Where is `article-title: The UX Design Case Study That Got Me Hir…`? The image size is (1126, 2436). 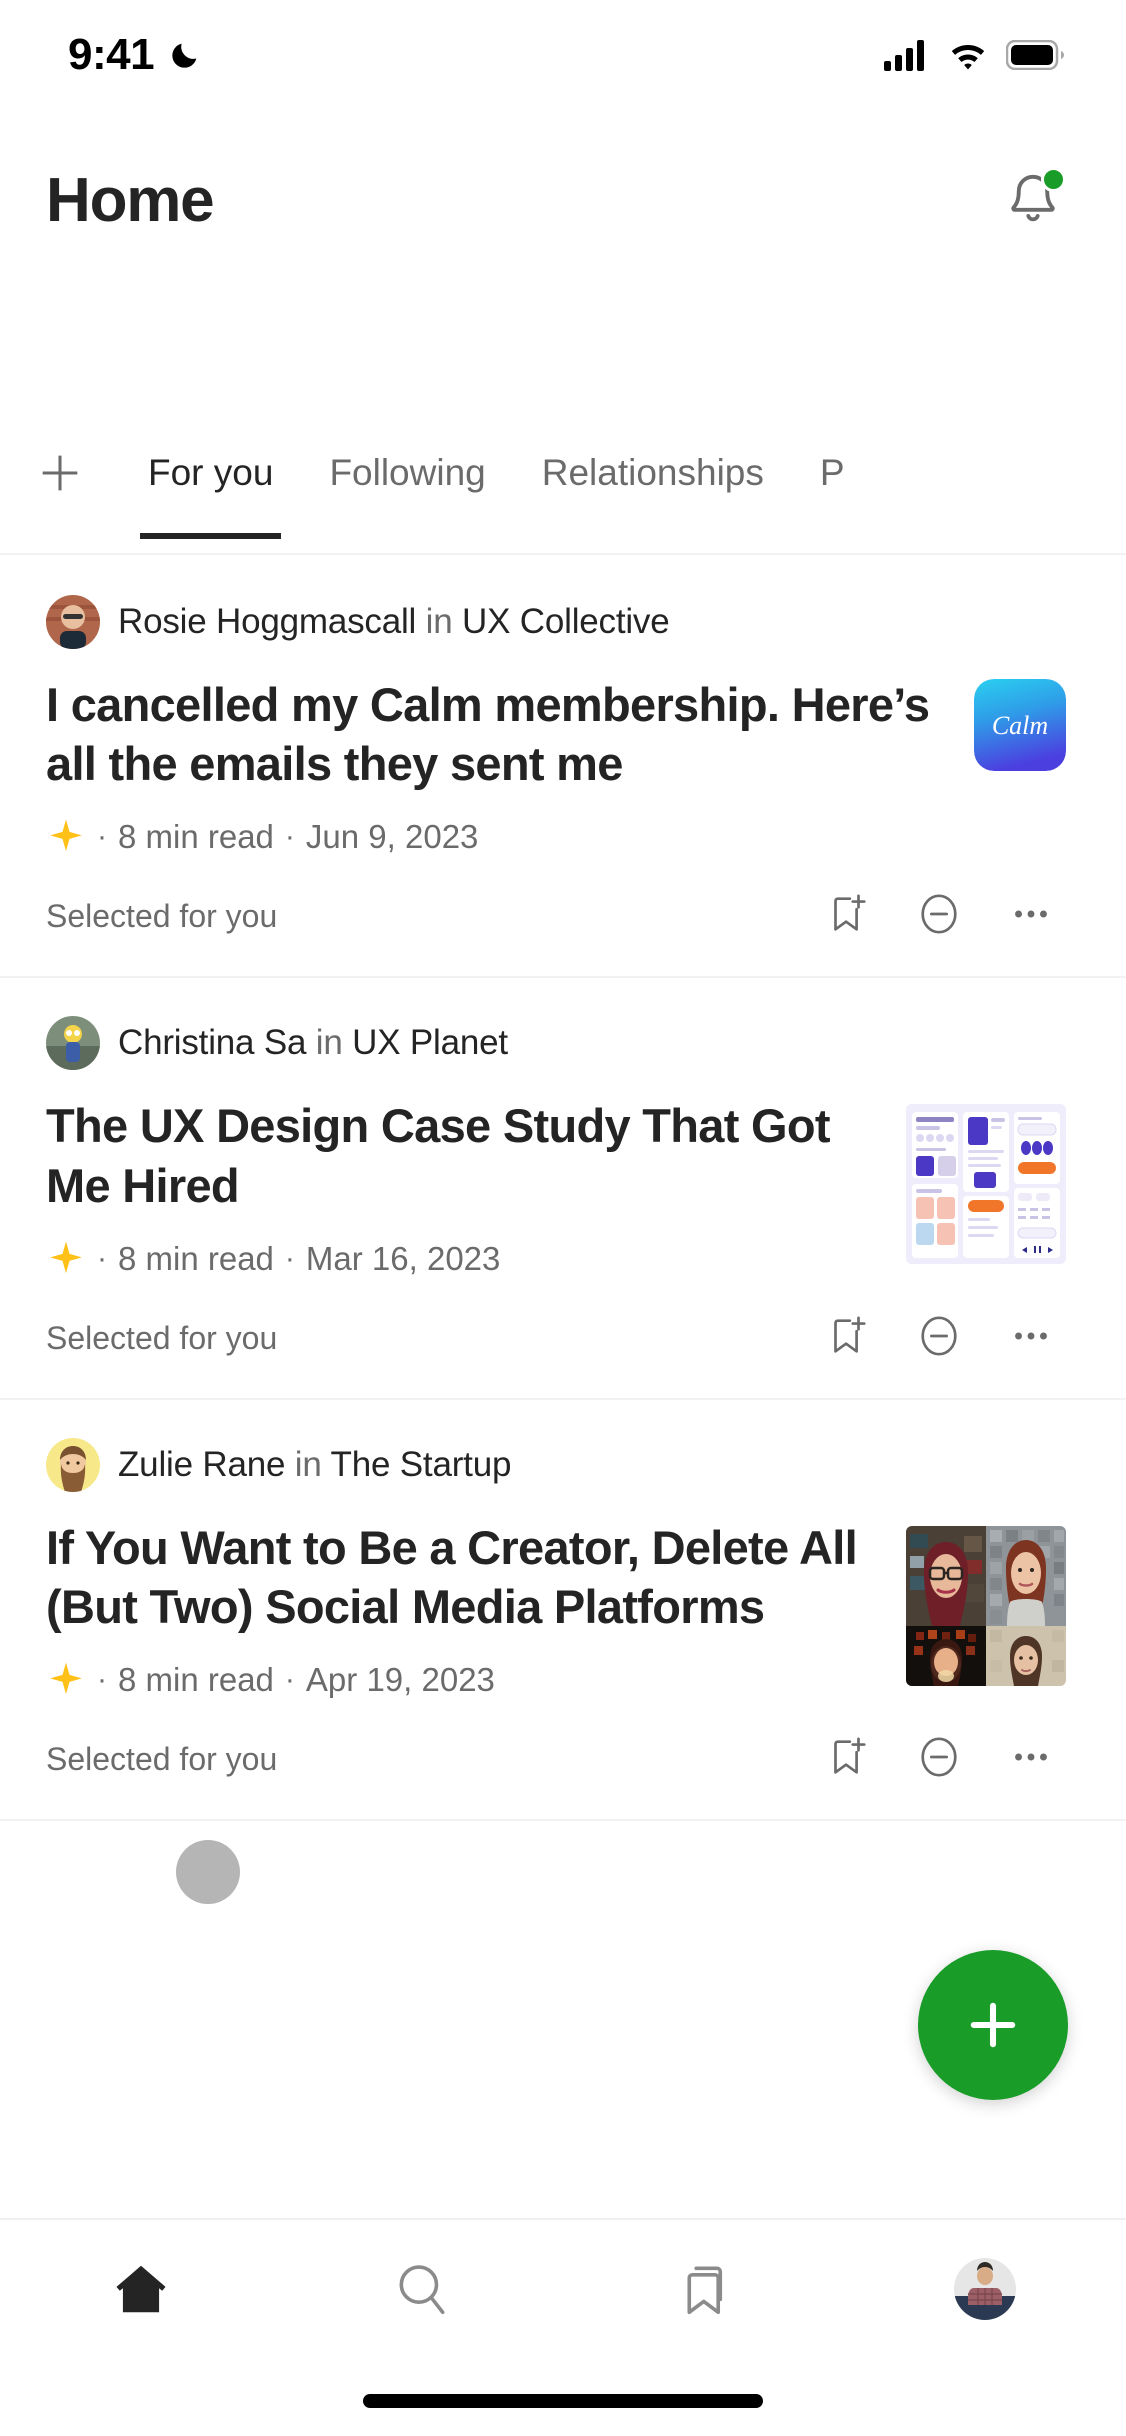
article-title: The UX Design Case Study That Got Me Hir… is located at coordinates (459, 1155).